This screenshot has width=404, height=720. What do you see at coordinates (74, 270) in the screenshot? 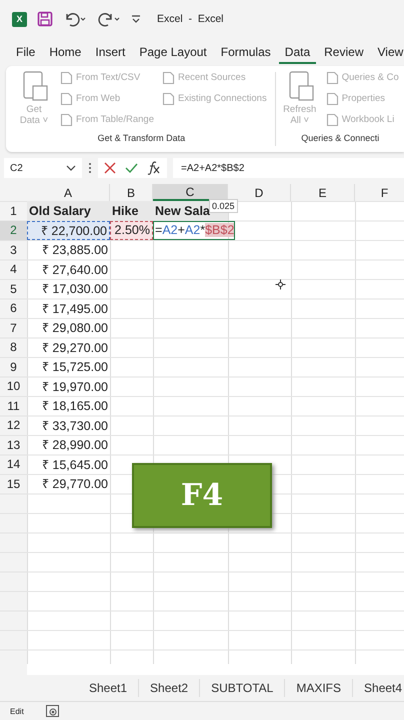
I see `table-cell-text: ₹ 27,640.00` at bounding box center [74, 270].